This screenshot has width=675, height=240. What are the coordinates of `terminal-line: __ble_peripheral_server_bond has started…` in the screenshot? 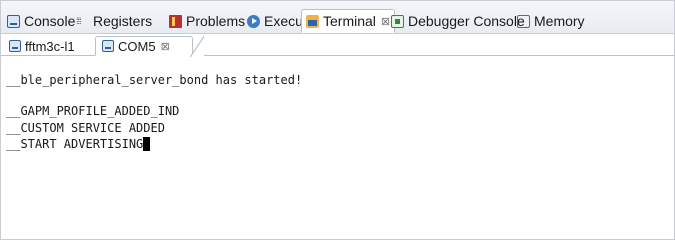 It's located at (154, 80).